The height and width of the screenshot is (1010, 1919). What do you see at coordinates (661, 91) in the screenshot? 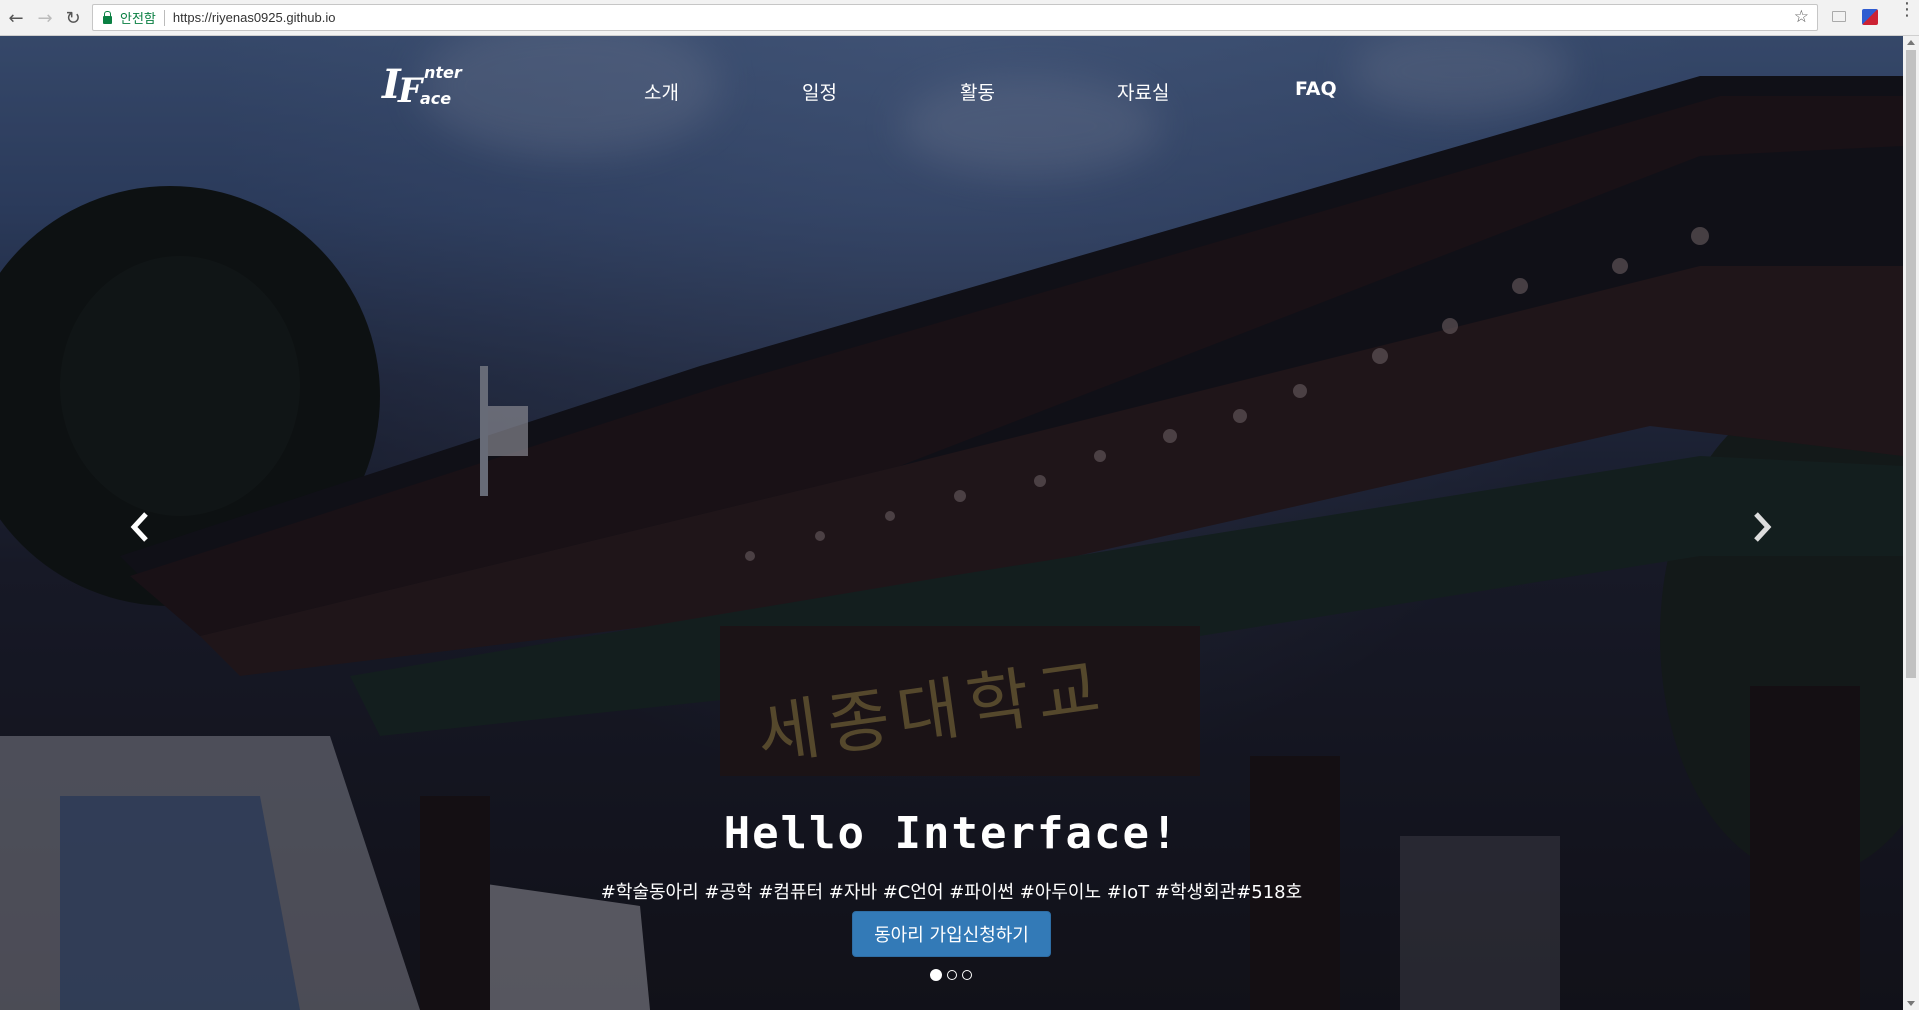
I see `nav-item-about: 소개` at bounding box center [661, 91].